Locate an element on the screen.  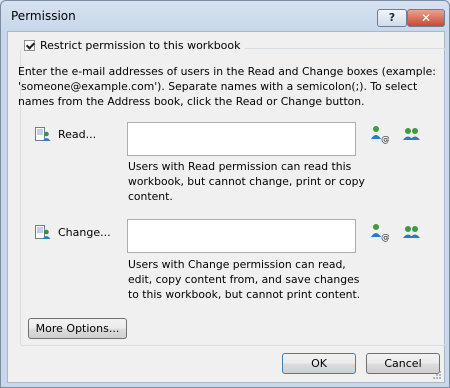
help-button: ? is located at coordinates (392, 18).